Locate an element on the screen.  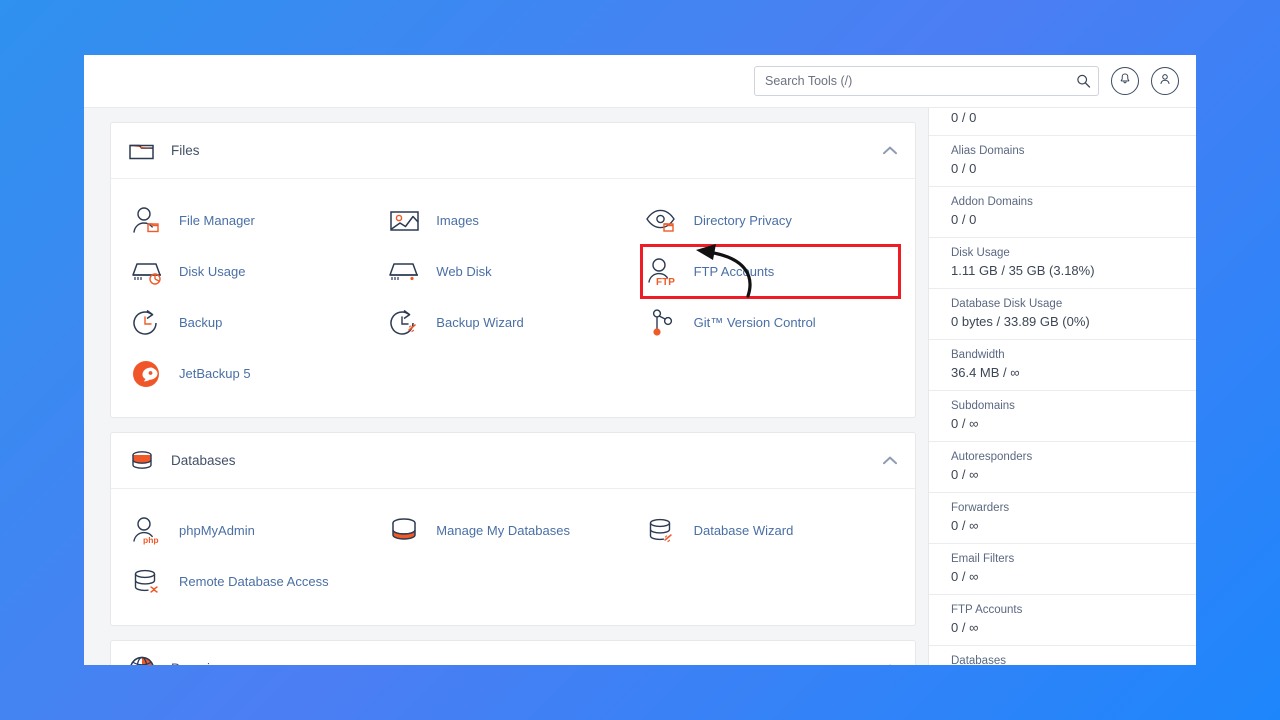
bell-icon is located at coordinates (1125, 81).